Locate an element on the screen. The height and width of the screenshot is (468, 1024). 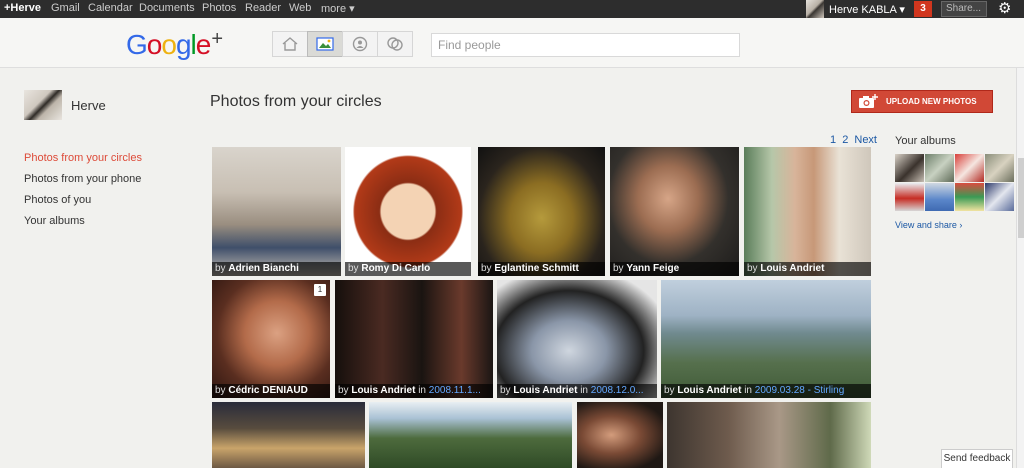
photo-tile: by Adrien Bianchi is located at coordinates (276, 211).